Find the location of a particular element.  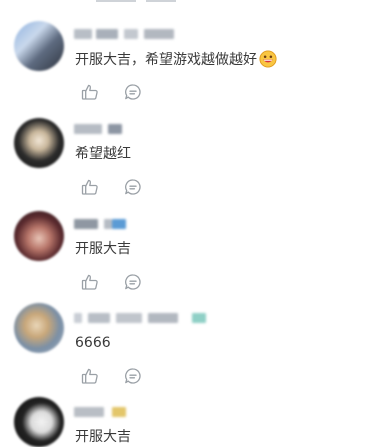

grinning-face-emoji-icon is located at coordinates (268, 59).